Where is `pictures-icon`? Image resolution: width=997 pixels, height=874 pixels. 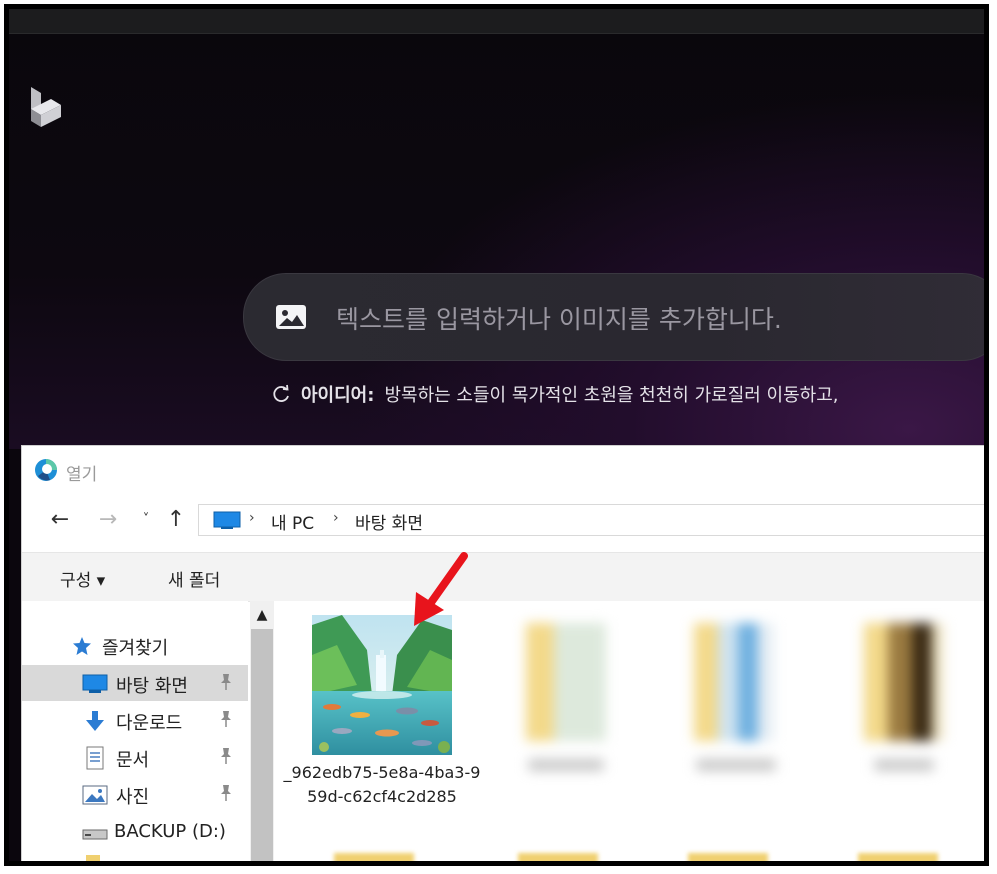 pictures-icon is located at coordinates (95, 795).